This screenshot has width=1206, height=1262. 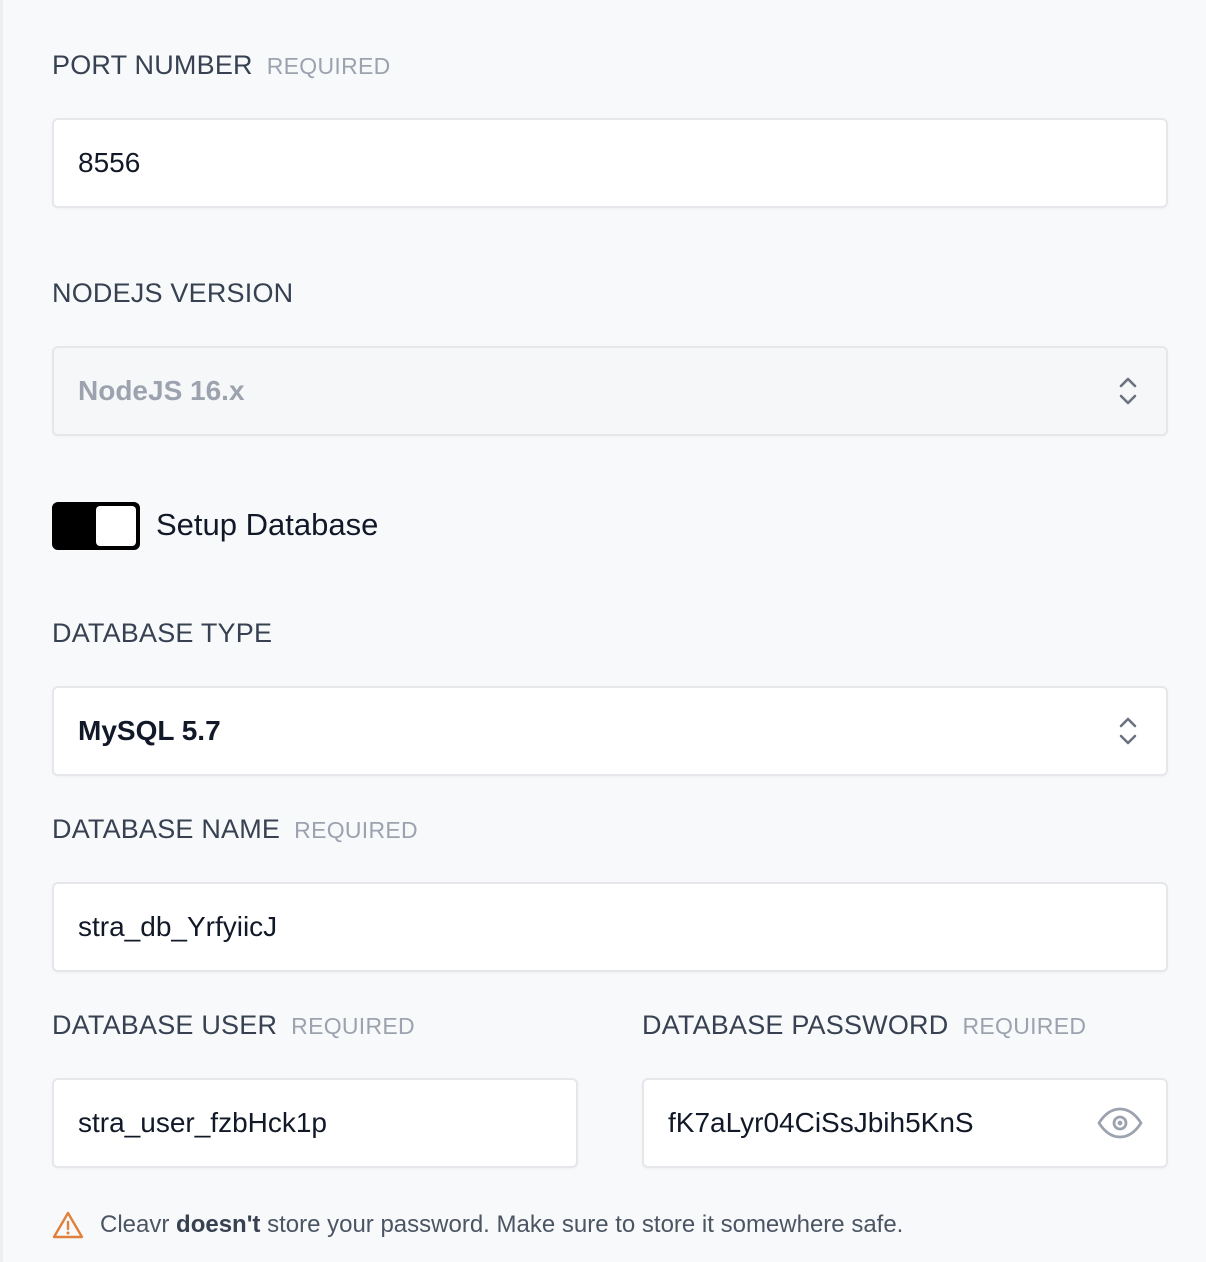 What do you see at coordinates (109, 162) in the screenshot?
I see `port-number-value: 8556` at bounding box center [109, 162].